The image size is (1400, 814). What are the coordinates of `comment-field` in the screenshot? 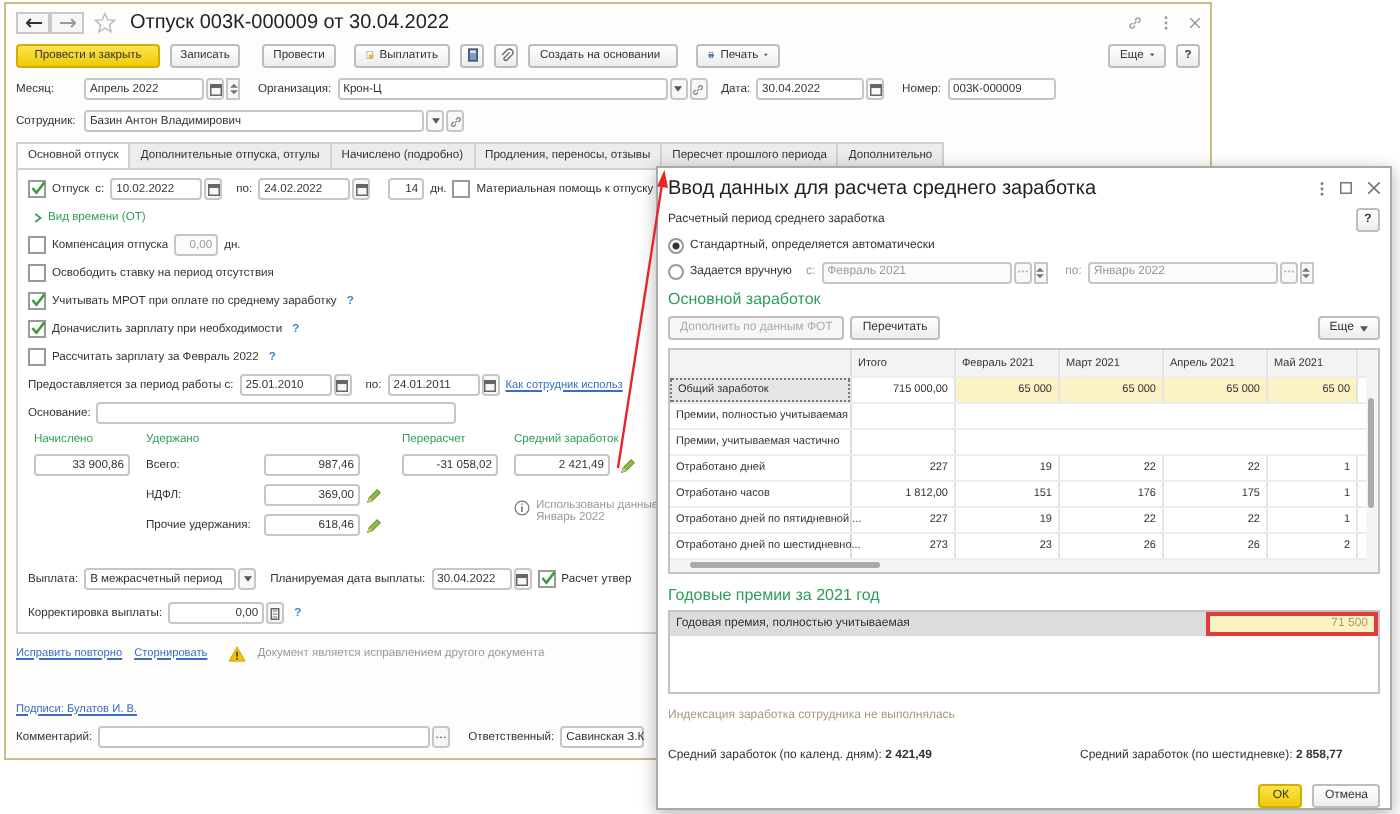 It's located at (264, 737).